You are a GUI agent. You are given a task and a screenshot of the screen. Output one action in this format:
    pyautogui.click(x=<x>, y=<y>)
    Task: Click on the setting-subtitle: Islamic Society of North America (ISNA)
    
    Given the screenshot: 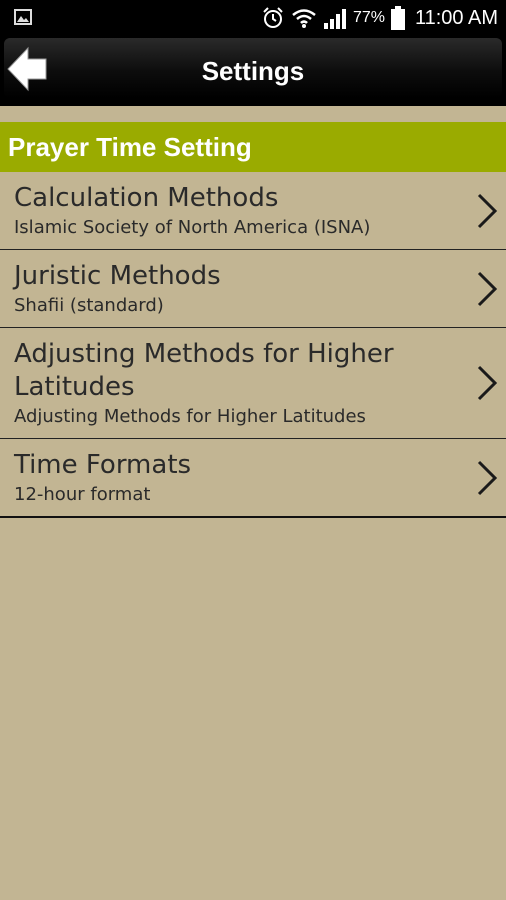 What is the action you would take?
    pyautogui.click(x=192, y=227)
    